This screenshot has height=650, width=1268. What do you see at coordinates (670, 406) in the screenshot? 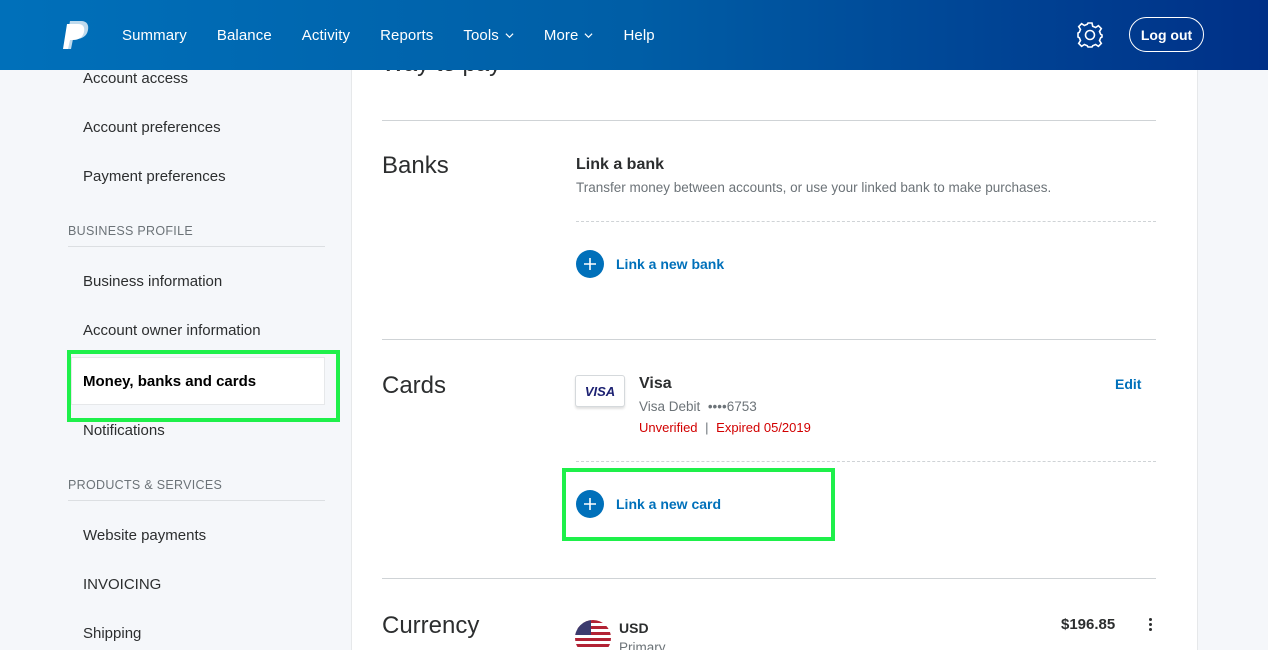
I see `card-type: Visa Debit` at bounding box center [670, 406].